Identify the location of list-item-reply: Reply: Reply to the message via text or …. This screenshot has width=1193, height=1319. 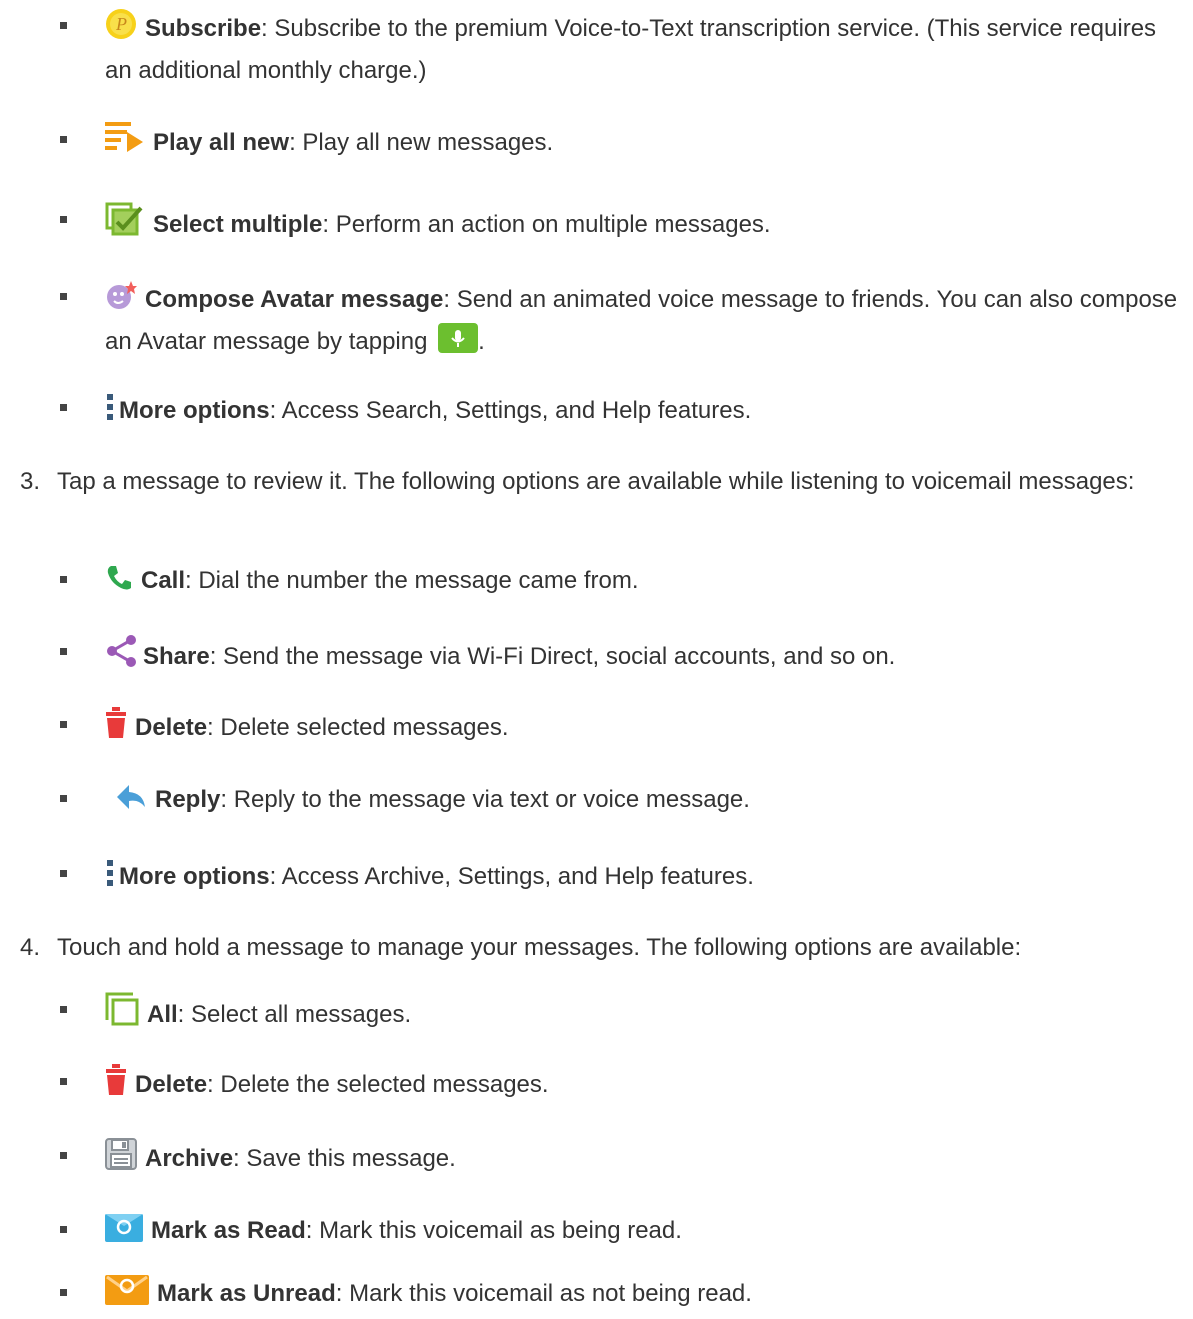
(621, 802).